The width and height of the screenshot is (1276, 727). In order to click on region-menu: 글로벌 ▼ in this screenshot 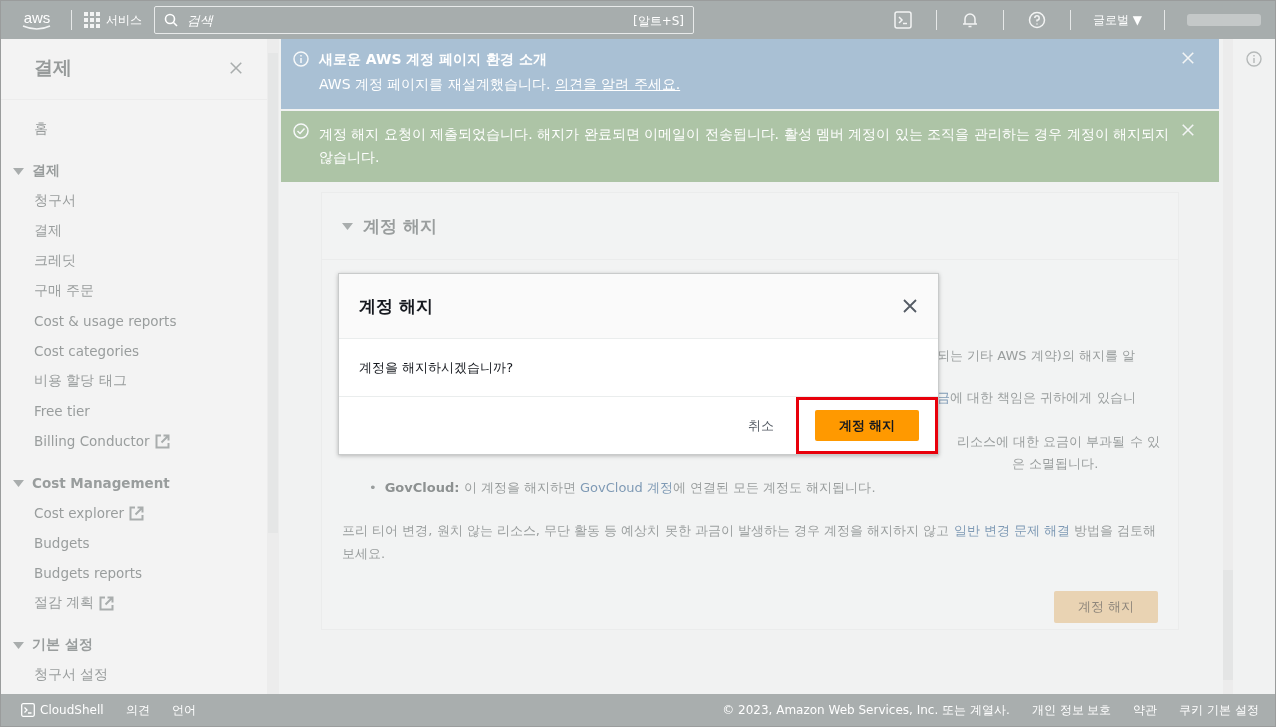, I will do `click(1117, 20)`.